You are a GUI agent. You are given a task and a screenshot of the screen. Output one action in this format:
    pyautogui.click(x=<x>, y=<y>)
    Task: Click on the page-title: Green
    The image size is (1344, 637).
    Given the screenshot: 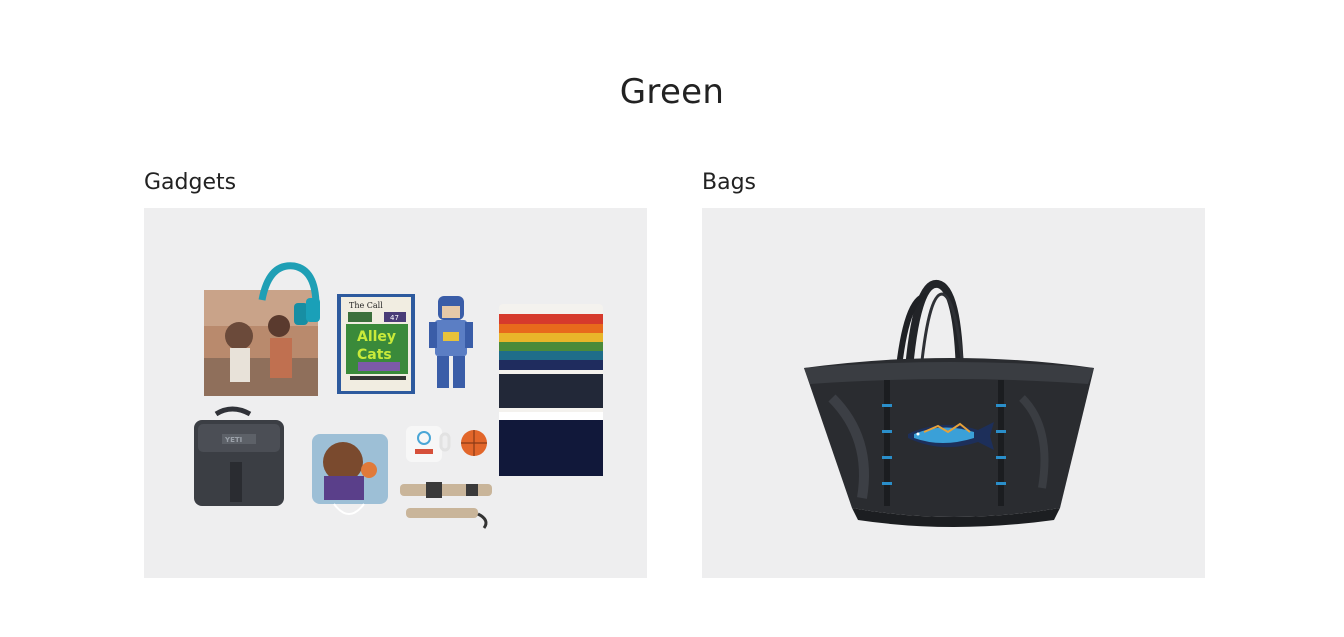 What is the action you would take?
    pyautogui.click(x=672, y=92)
    